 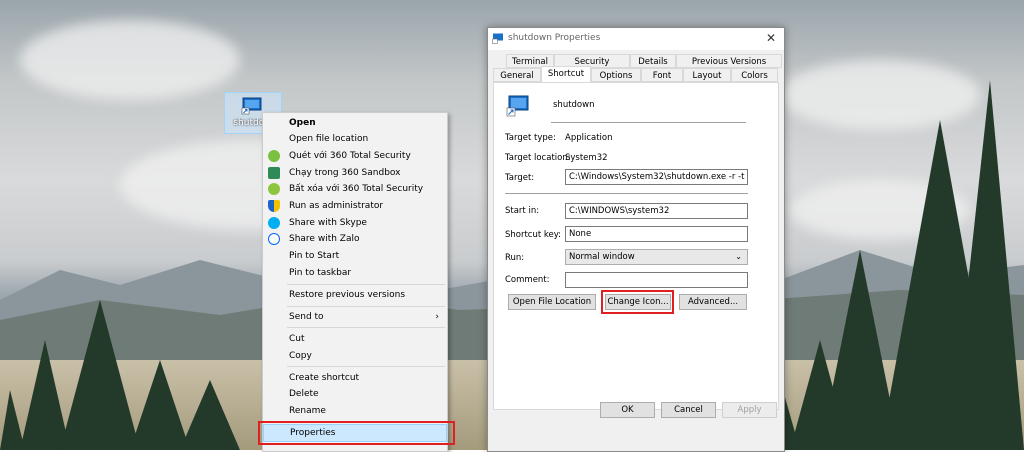 What do you see at coordinates (355, 295) in the screenshot?
I see `menu-item-restore-previous-versions: Restore previous versions` at bounding box center [355, 295].